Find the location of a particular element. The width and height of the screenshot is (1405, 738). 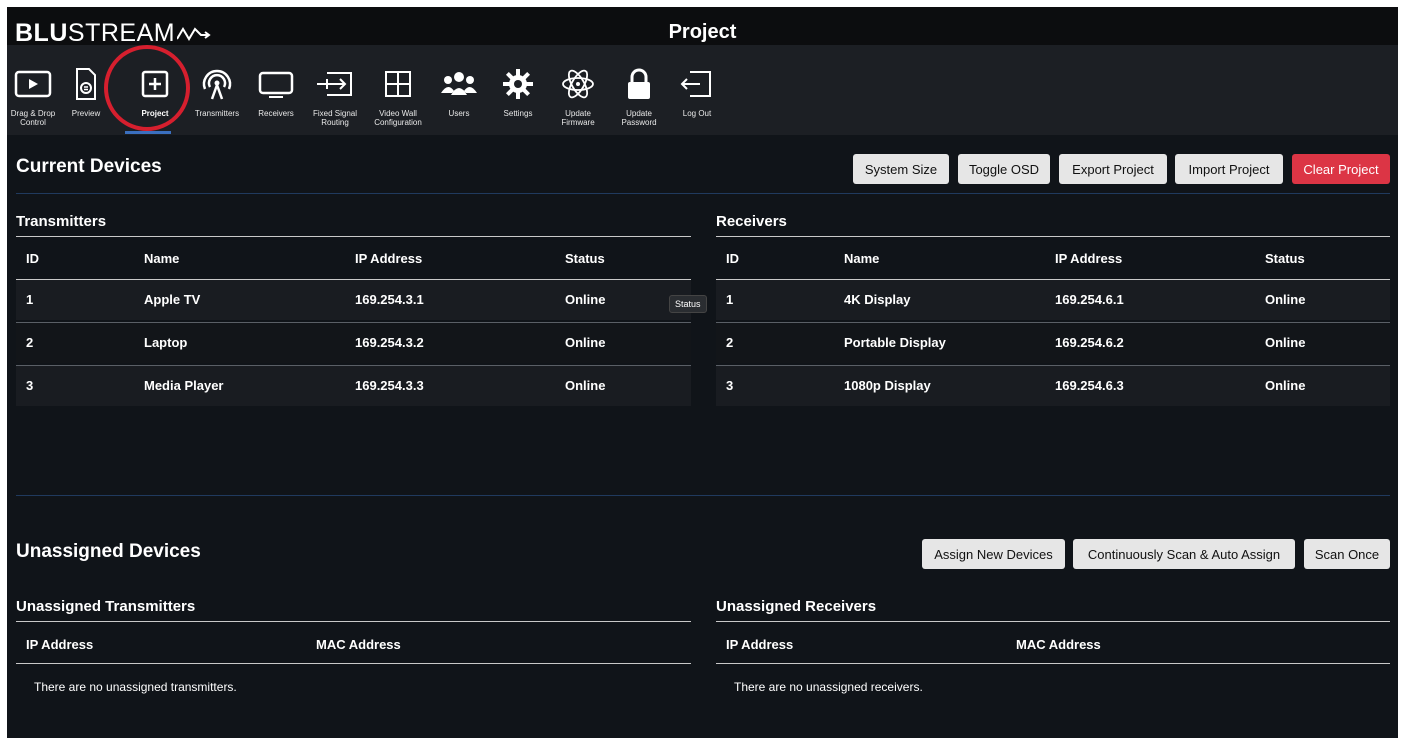

gear-icon is located at coordinates (518, 84).